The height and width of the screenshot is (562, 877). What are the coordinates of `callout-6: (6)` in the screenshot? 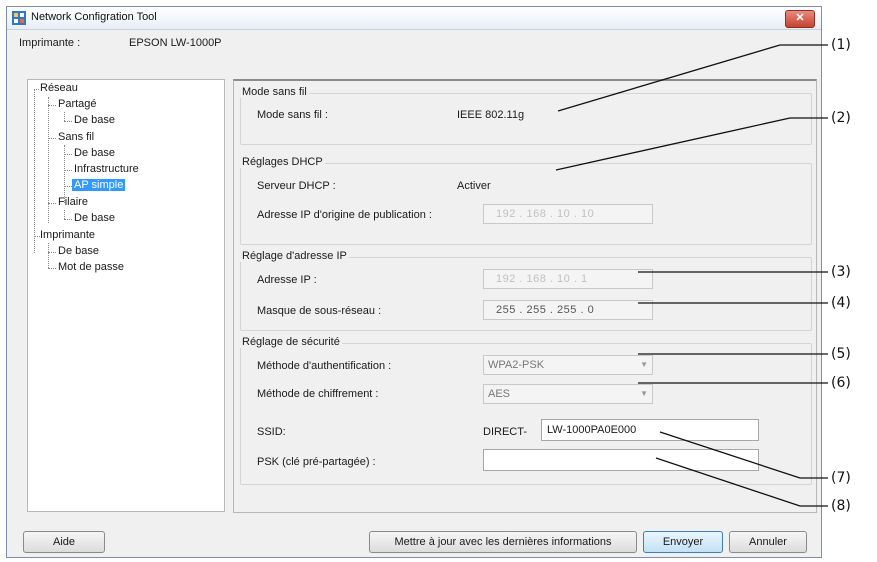 It's located at (841, 383).